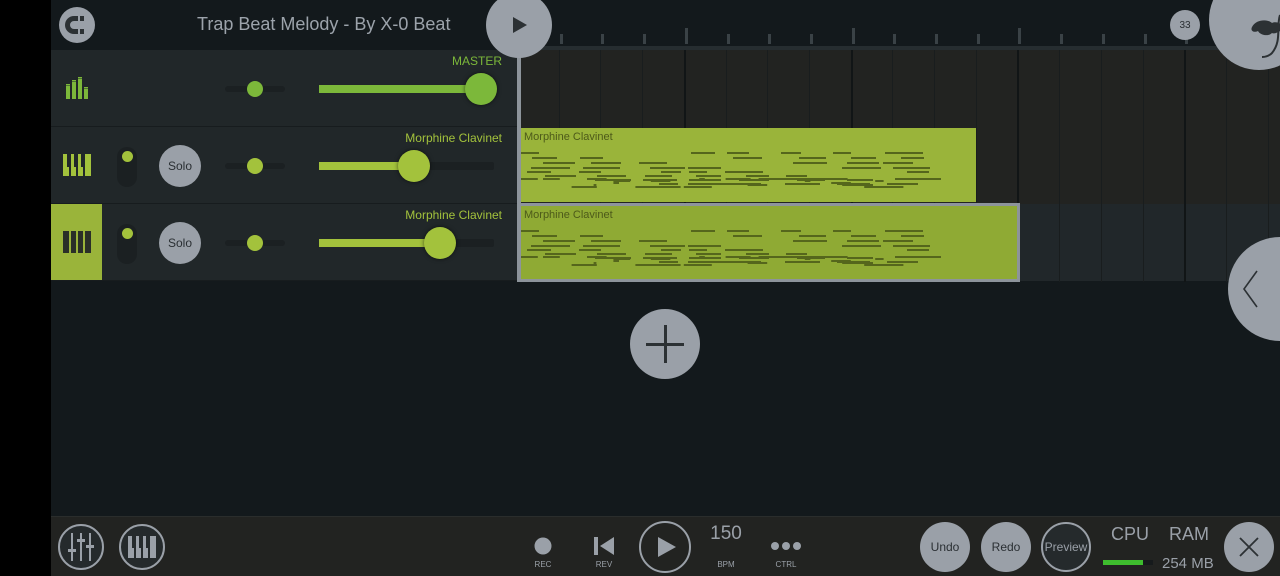  I want to click on ruler-tick, so click(603, 39).